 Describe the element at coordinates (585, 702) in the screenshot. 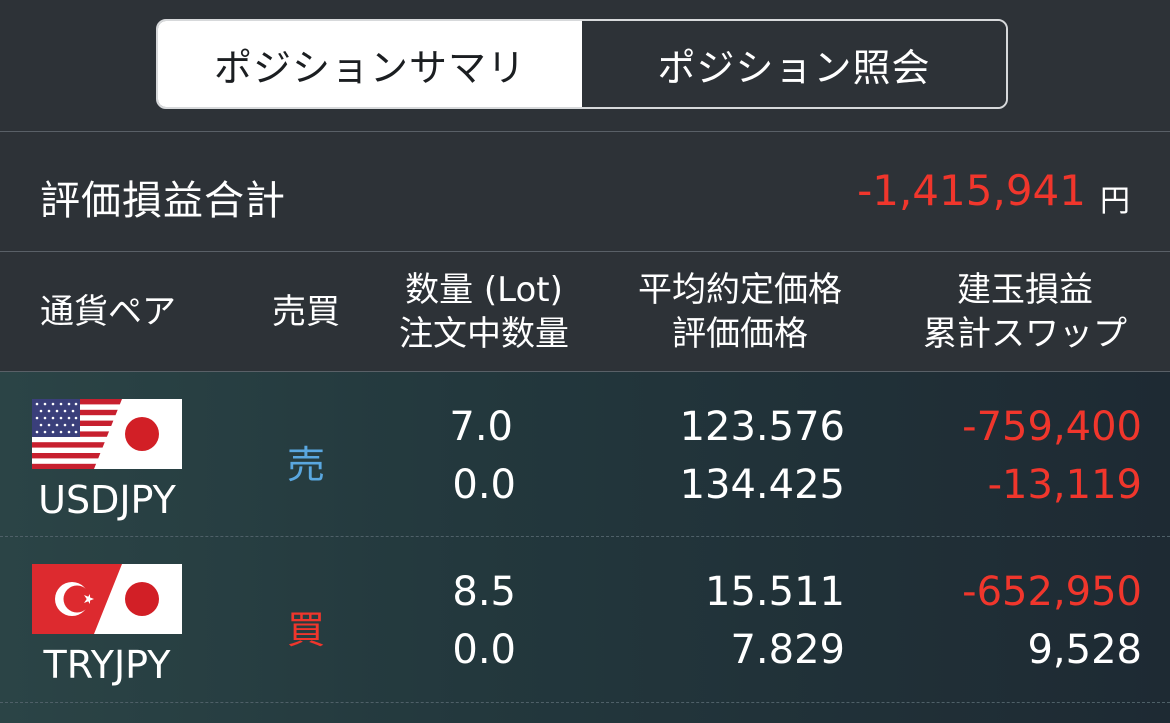

I see `row-divider` at that location.